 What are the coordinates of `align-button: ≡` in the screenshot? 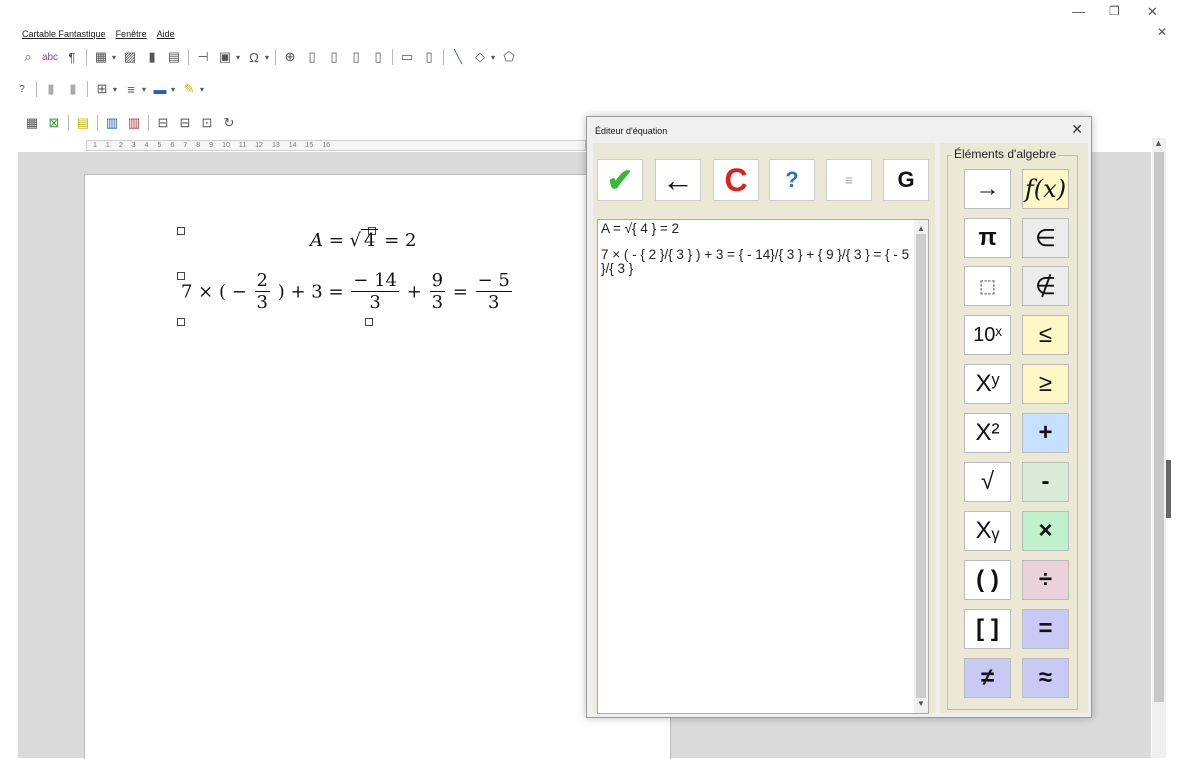 It's located at (849, 180).